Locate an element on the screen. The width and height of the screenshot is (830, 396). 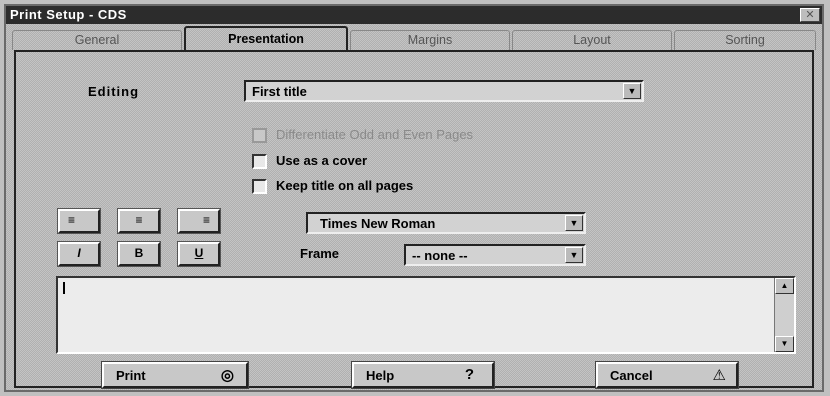
frame-select: -- none -- ▼ is located at coordinates (495, 255).